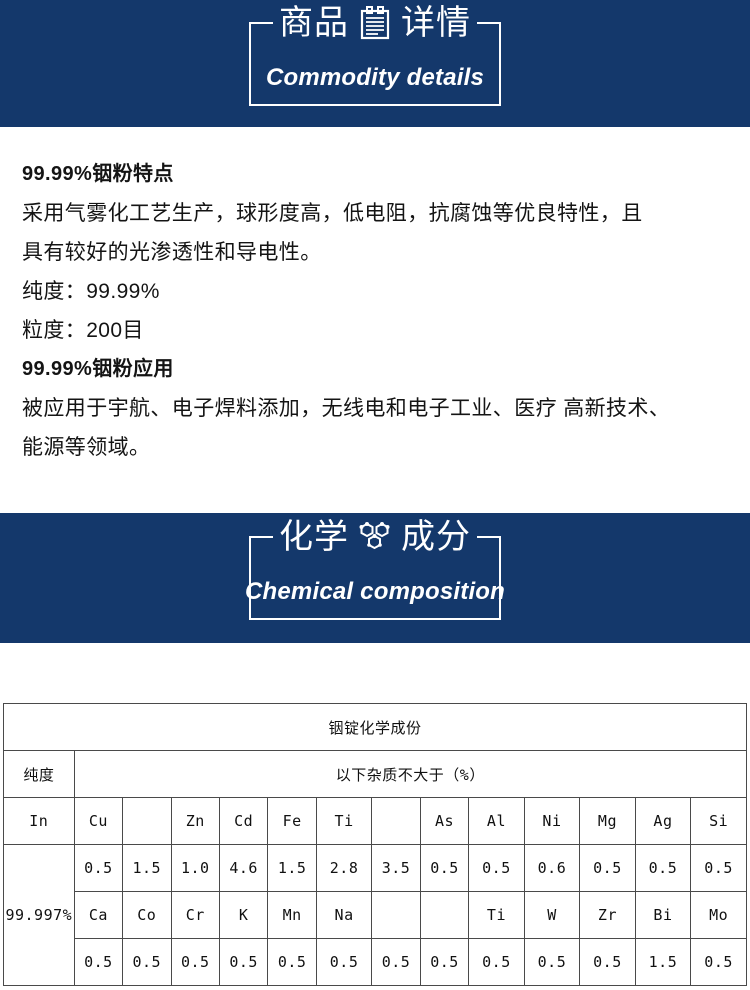 The width and height of the screenshot is (750, 990). Describe the element at coordinates (607, 915) in the screenshot. I see `symbol-cell: Zr` at that location.